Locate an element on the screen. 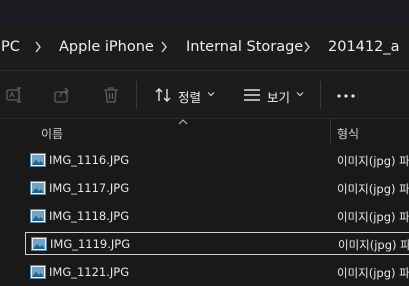 This screenshot has width=409, height=286. file-row: IMG_1117.JPG 이미지(jpg) 파 is located at coordinates (217, 188).